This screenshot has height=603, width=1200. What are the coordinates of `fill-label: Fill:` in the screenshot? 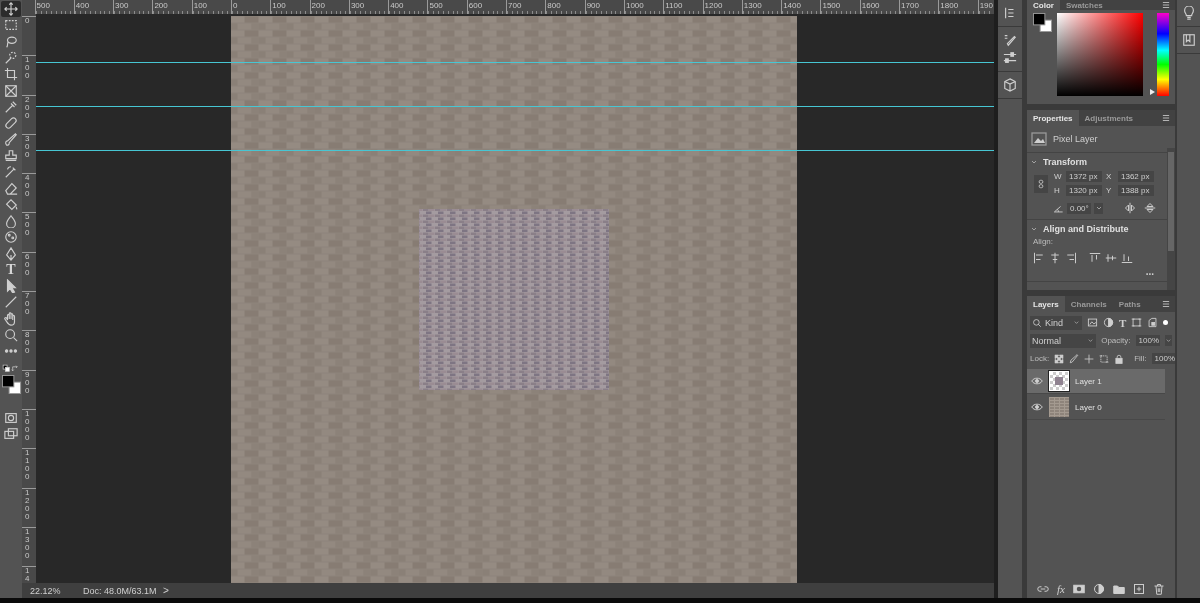 It's located at (1140, 358).